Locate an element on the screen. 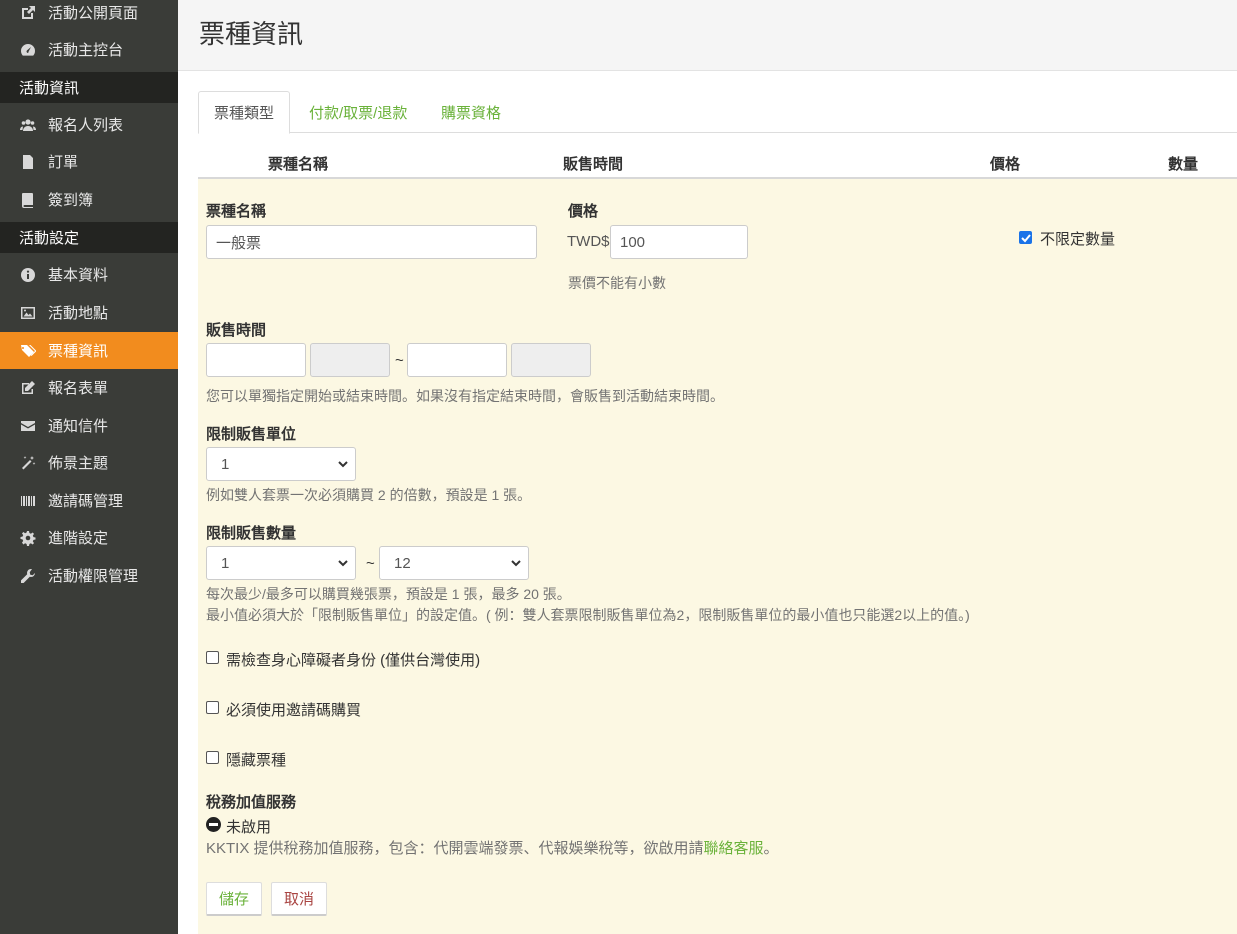 This screenshot has width=1237, height=934. contact-support-link: 聯絡客服 is located at coordinates (734, 848).